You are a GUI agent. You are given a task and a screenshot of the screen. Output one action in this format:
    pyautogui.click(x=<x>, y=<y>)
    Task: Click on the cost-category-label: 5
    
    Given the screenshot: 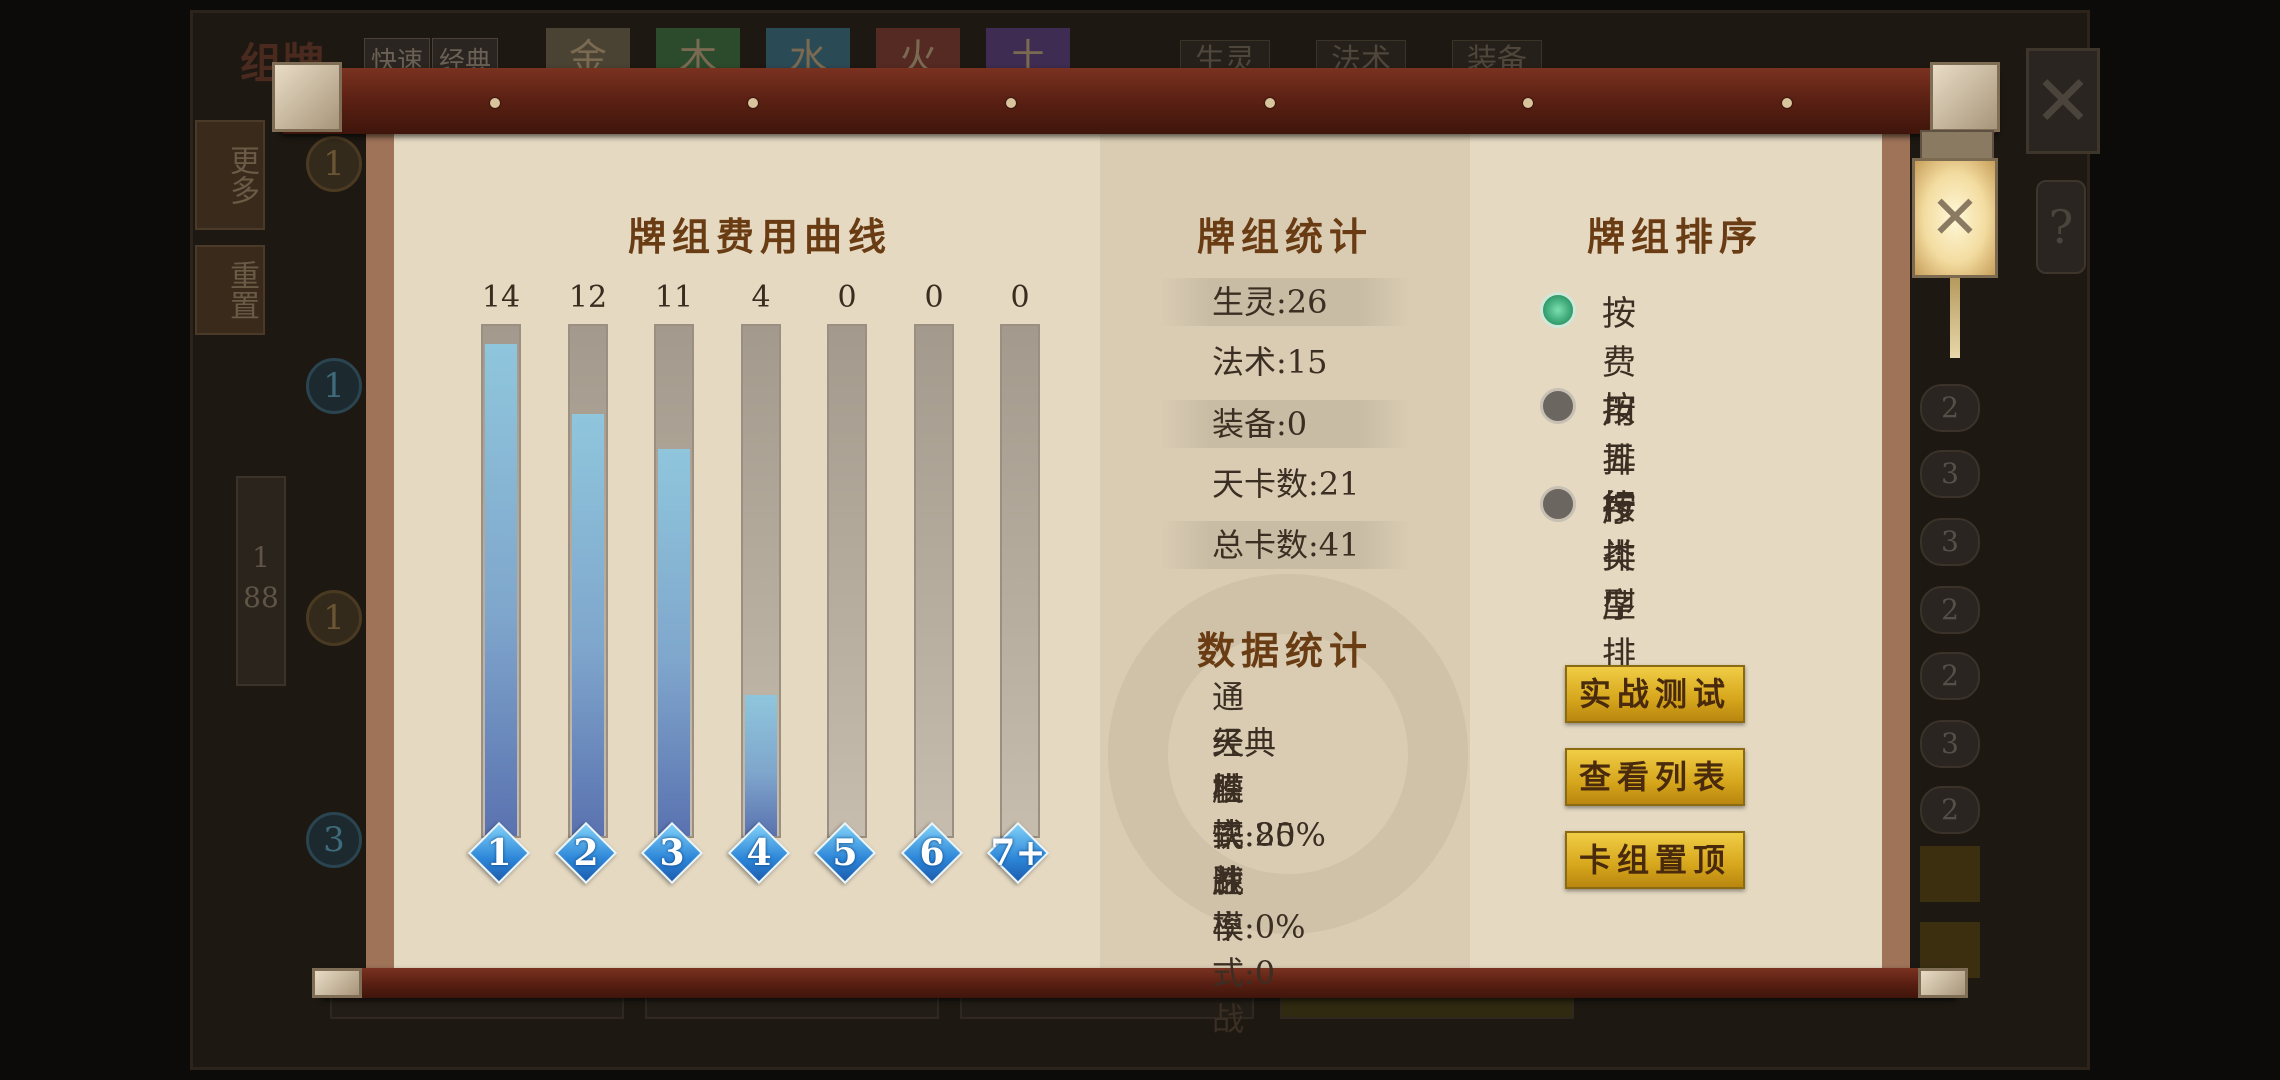 What is the action you would take?
    pyautogui.click(x=845, y=853)
    